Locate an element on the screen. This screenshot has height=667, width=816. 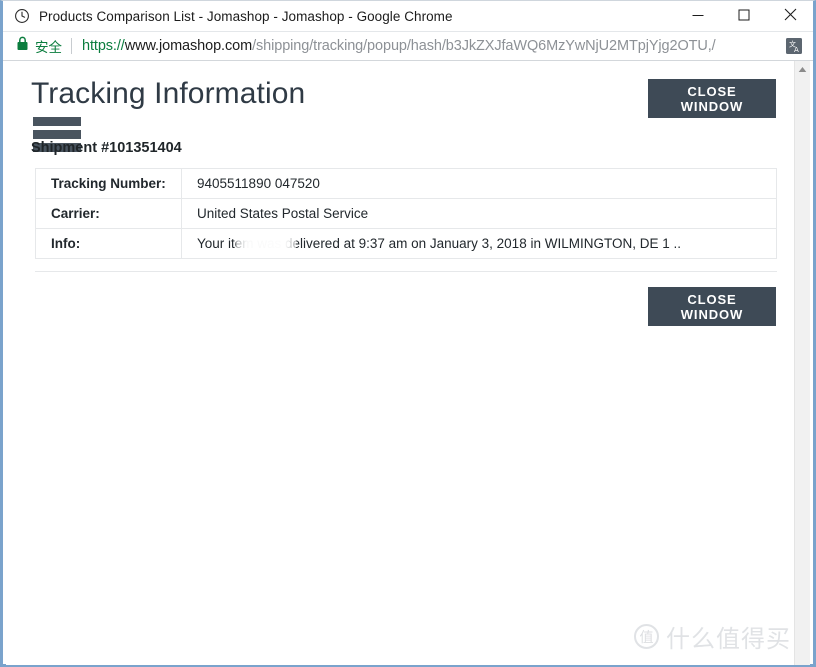
maximize-icon is located at coordinates (744, 17).